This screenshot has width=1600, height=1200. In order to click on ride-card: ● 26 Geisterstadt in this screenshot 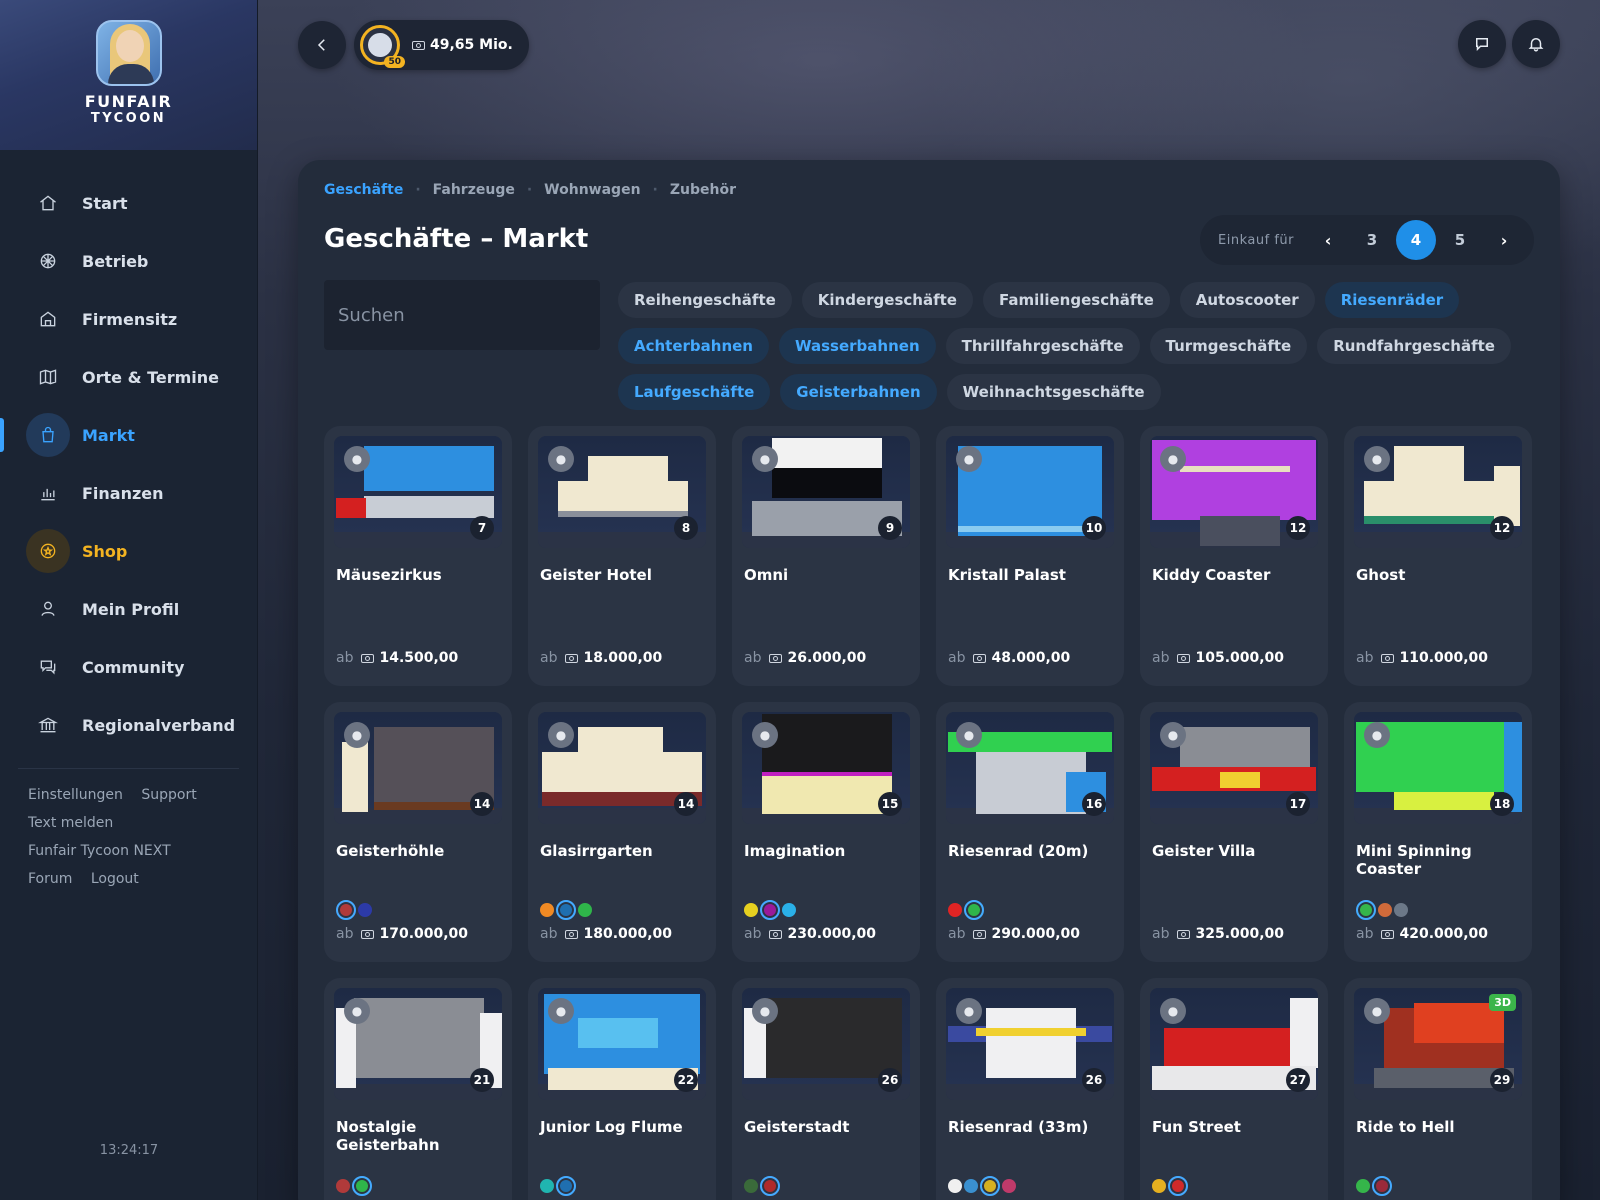, I will do `click(826, 1089)`.